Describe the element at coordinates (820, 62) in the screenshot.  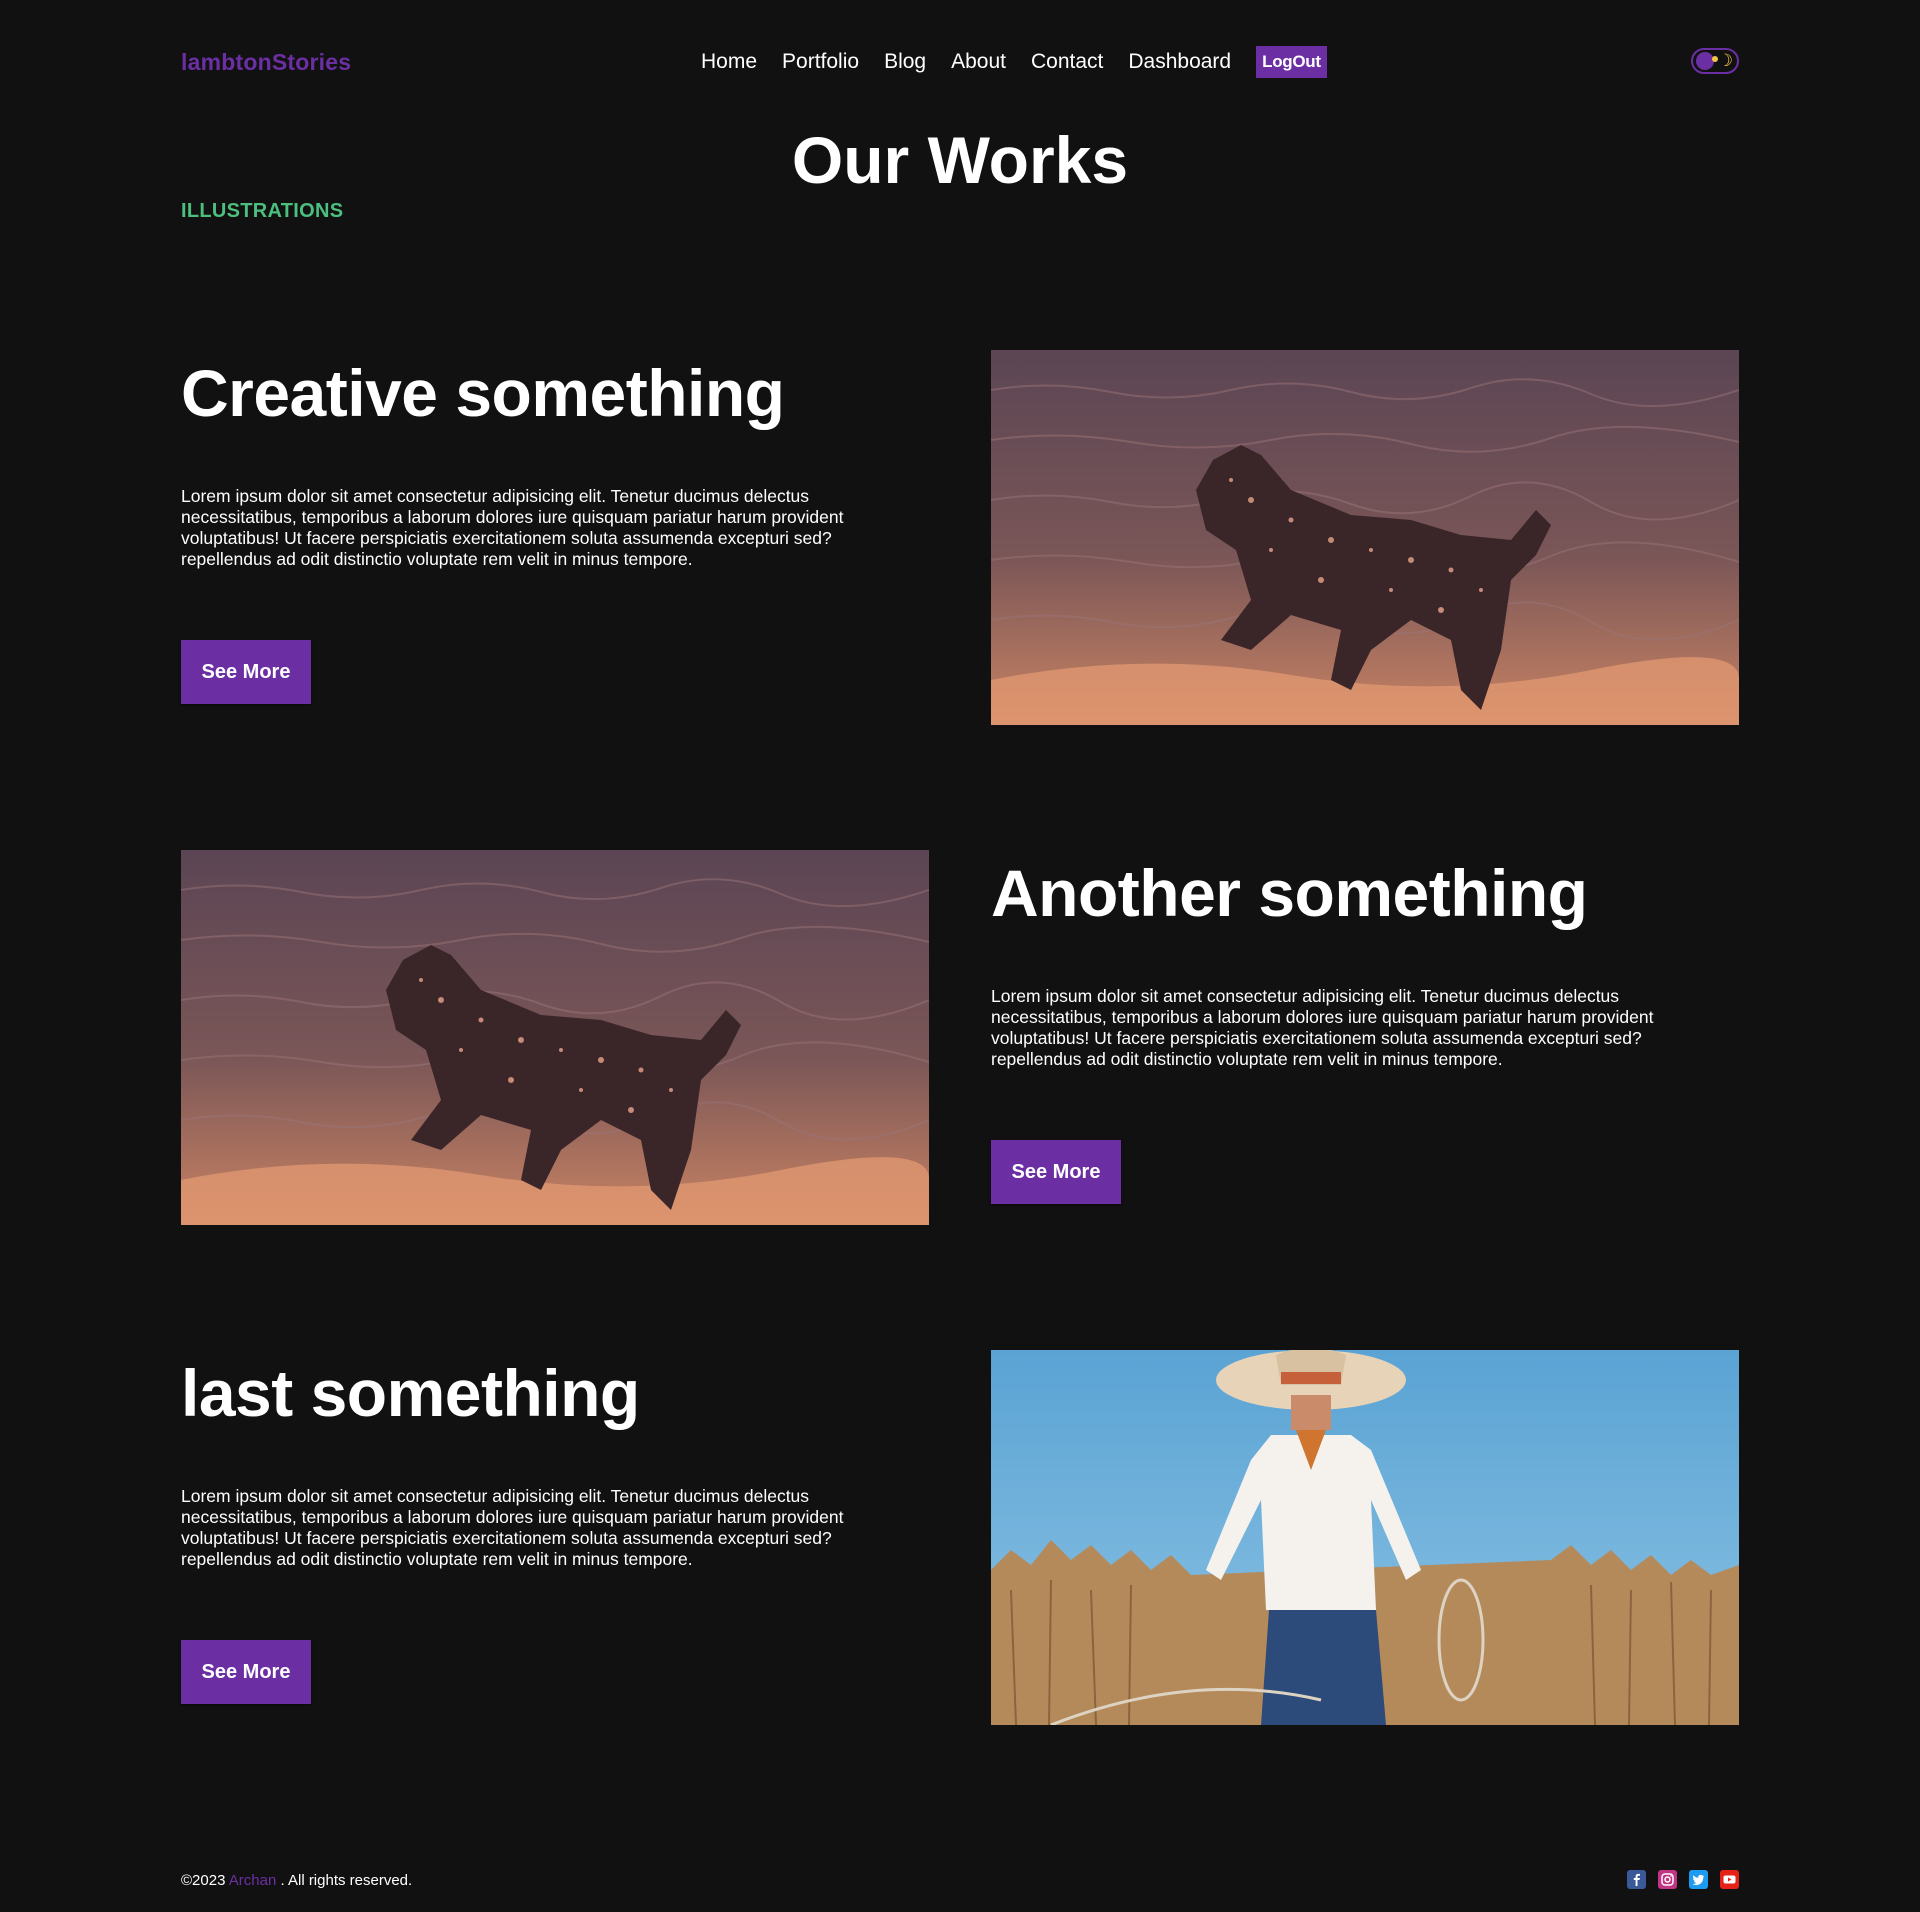
I see `nav-link-portfolio: Portfolio` at that location.